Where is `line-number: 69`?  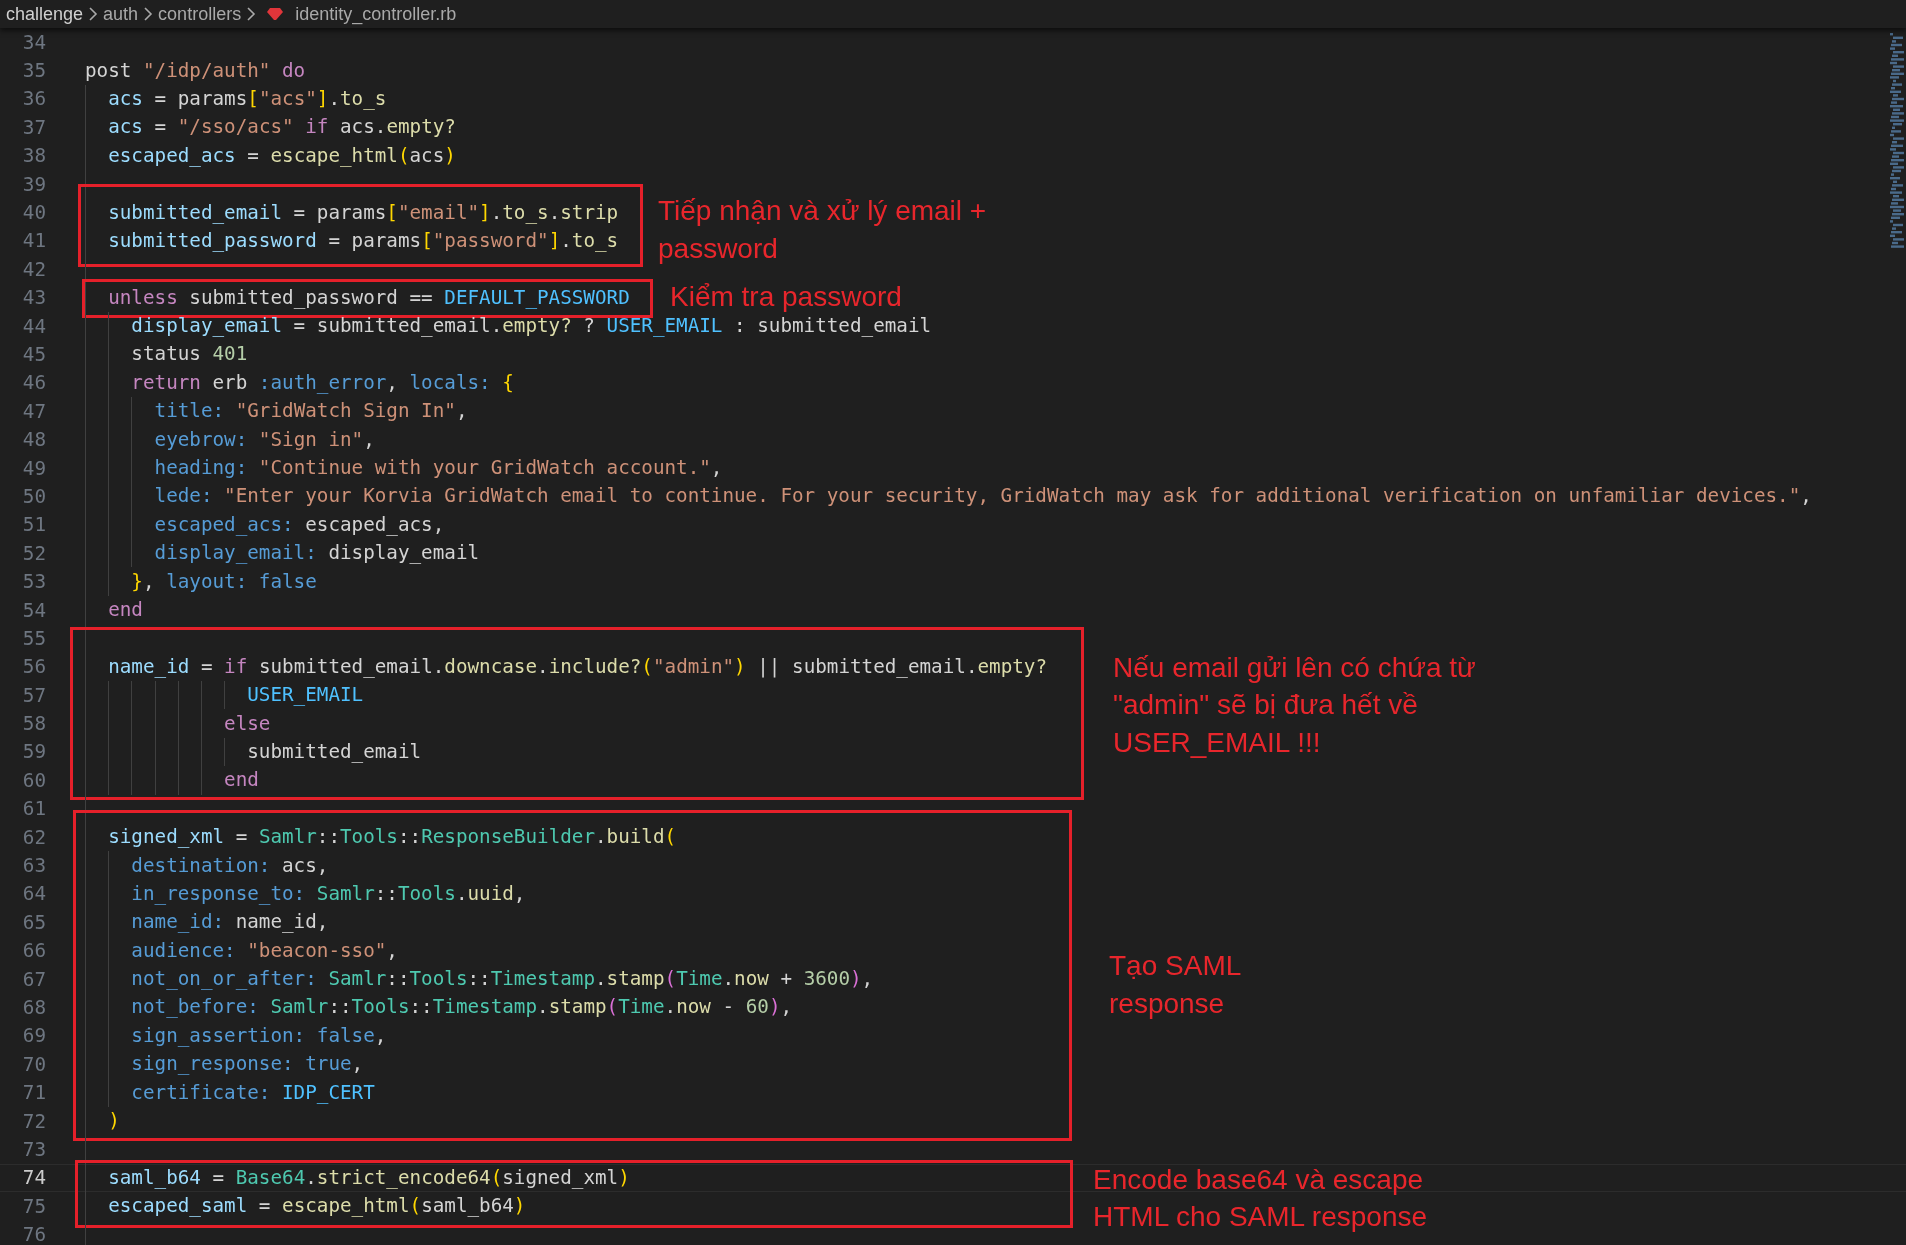
line-number: 69 is located at coordinates (33, 1036).